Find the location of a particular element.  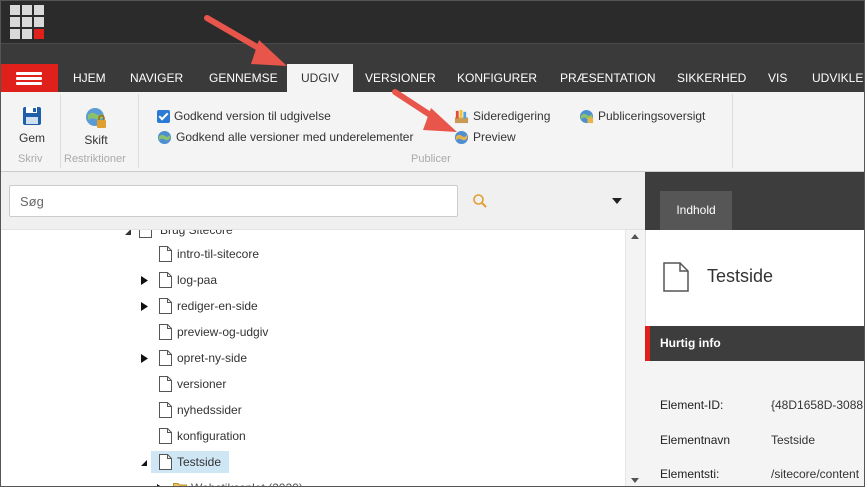

preview-label: Preview is located at coordinates (494, 137).